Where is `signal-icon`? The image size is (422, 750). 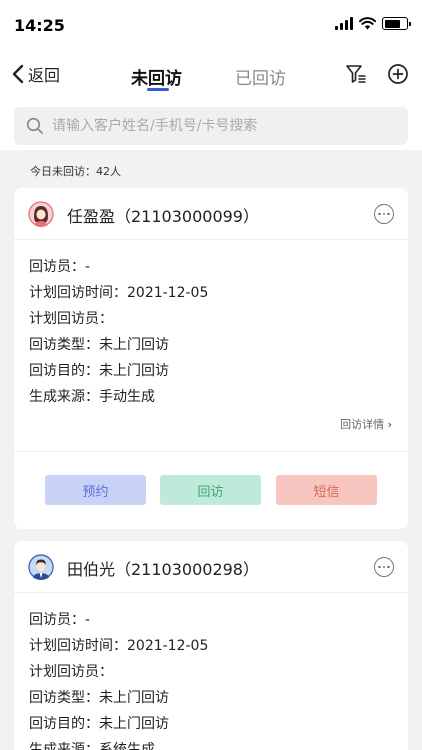 signal-icon is located at coordinates (344, 23).